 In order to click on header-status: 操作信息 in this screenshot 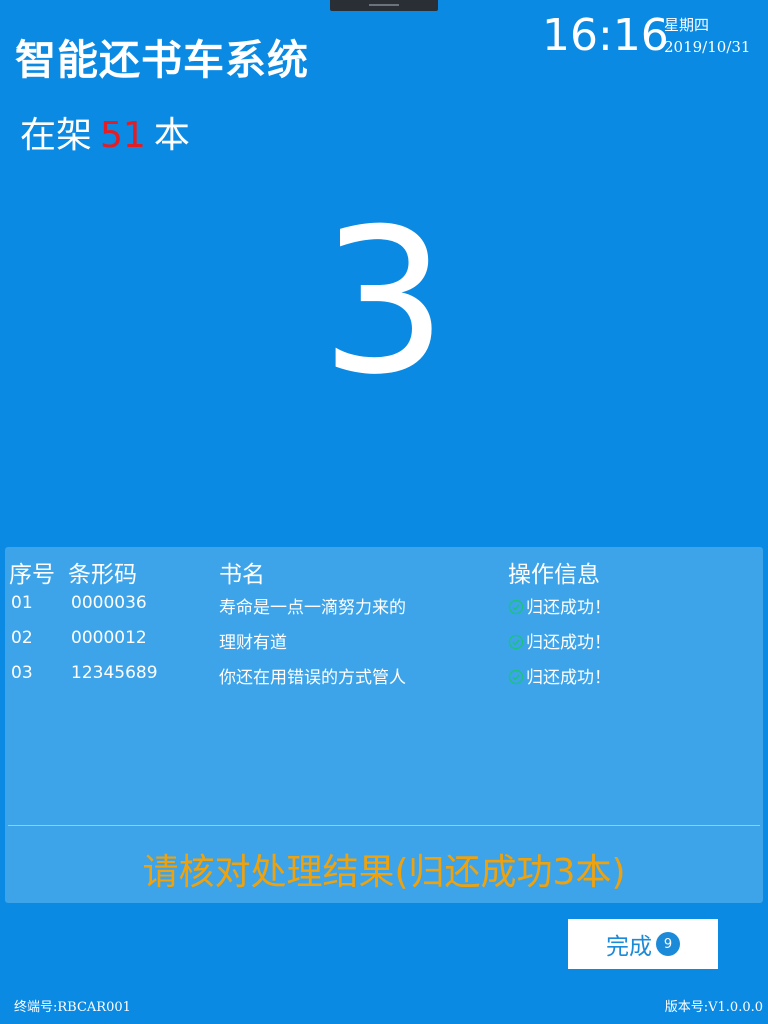, I will do `click(554, 575)`.